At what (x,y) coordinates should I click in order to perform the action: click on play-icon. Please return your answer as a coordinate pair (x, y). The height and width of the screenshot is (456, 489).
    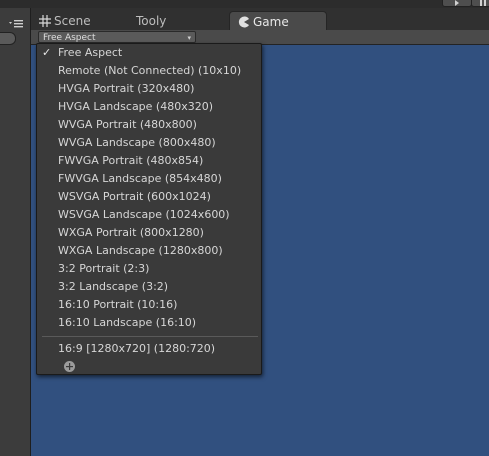
    Looking at the image, I should click on (457, 3).